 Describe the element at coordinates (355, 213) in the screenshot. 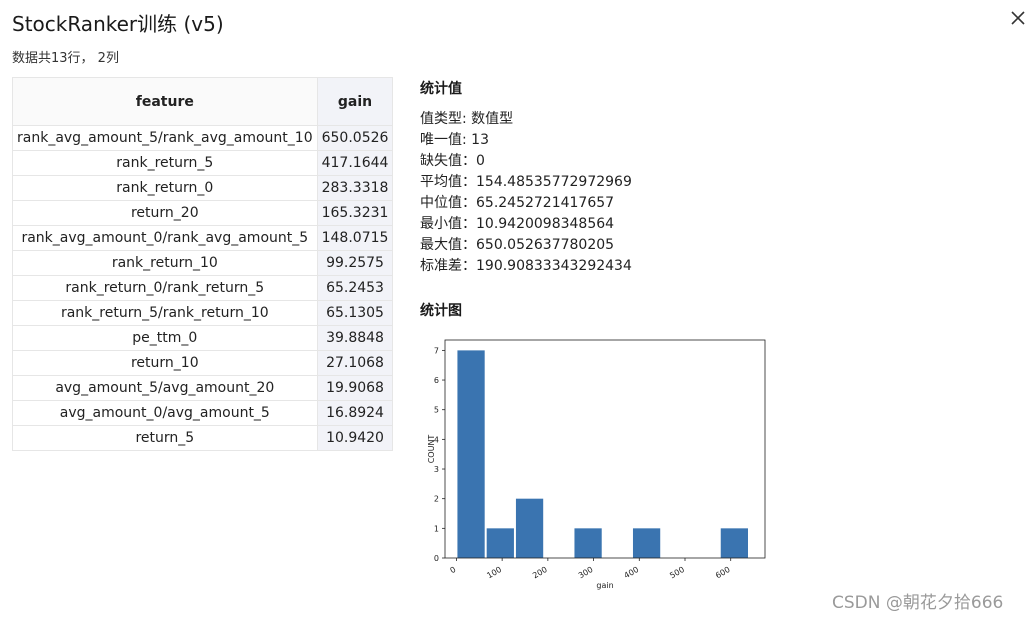

I see `gain-cell: 165.3231` at that location.